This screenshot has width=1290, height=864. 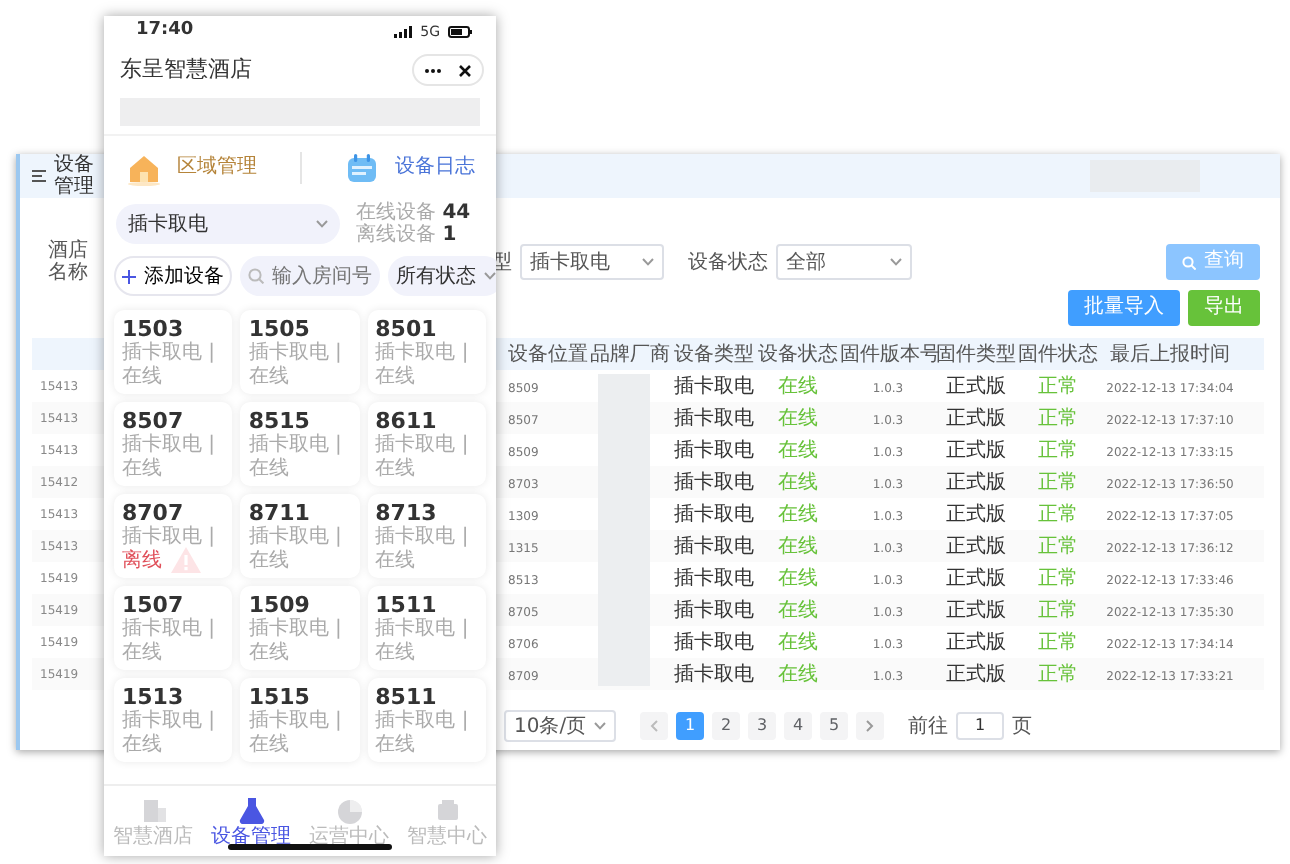 I want to click on room-card: 1503 插卡取电 | 在线, so click(x=173, y=352).